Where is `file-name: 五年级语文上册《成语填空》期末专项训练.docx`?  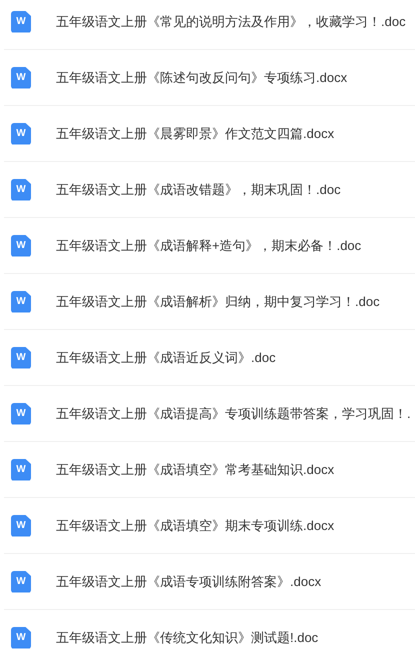 file-name: 五年级语文上册《成语填空》期末专项训练.docx is located at coordinates (195, 526).